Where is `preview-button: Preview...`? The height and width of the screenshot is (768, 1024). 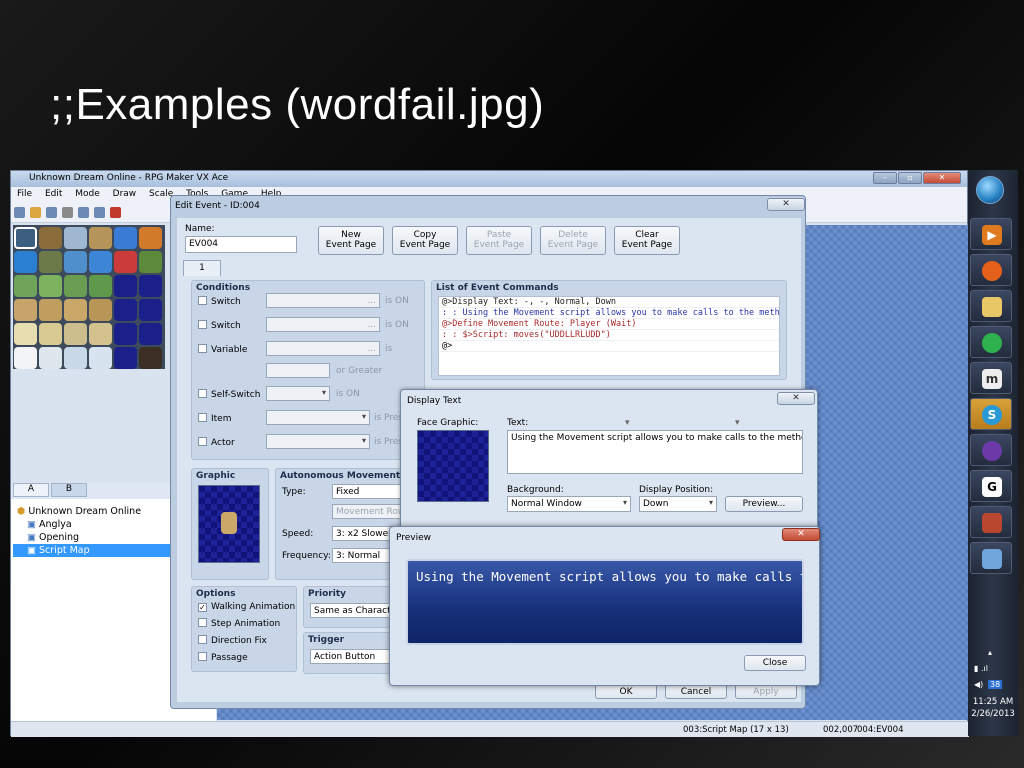 preview-button: Preview... is located at coordinates (764, 504).